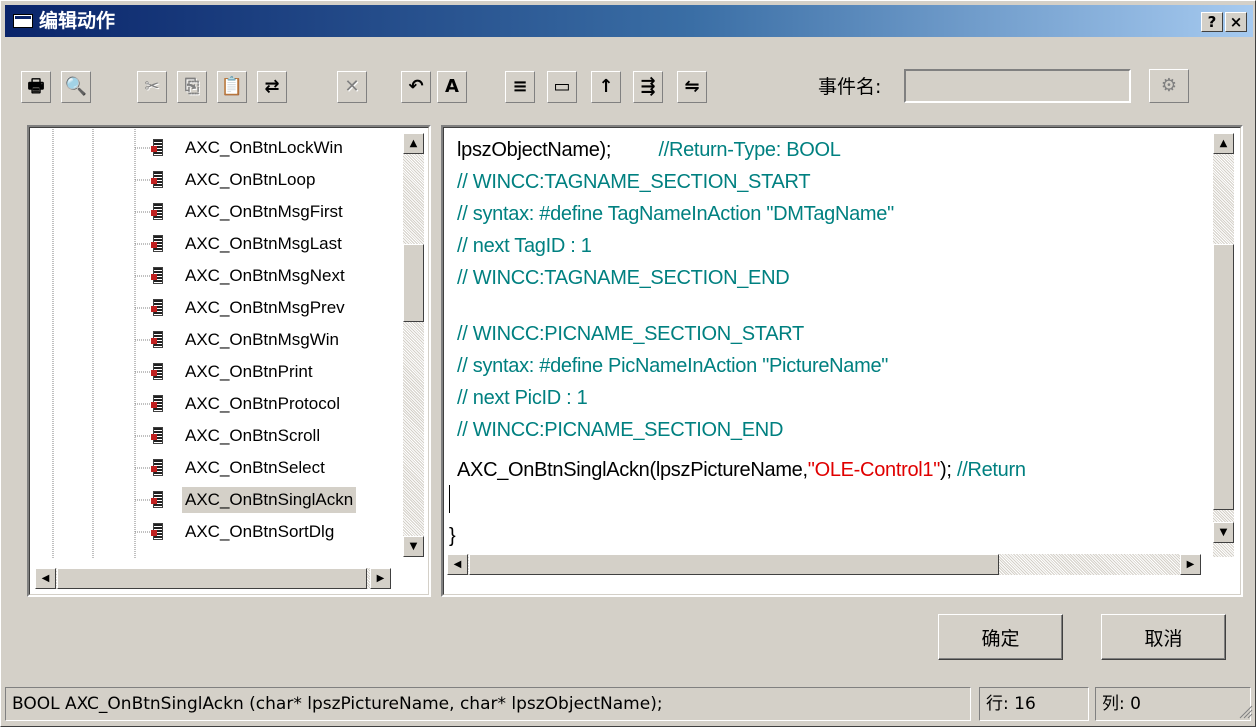 The image size is (1256, 727). Describe the element at coordinates (452, 536) in the screenshot. I see `code-line-13: }` at that location.